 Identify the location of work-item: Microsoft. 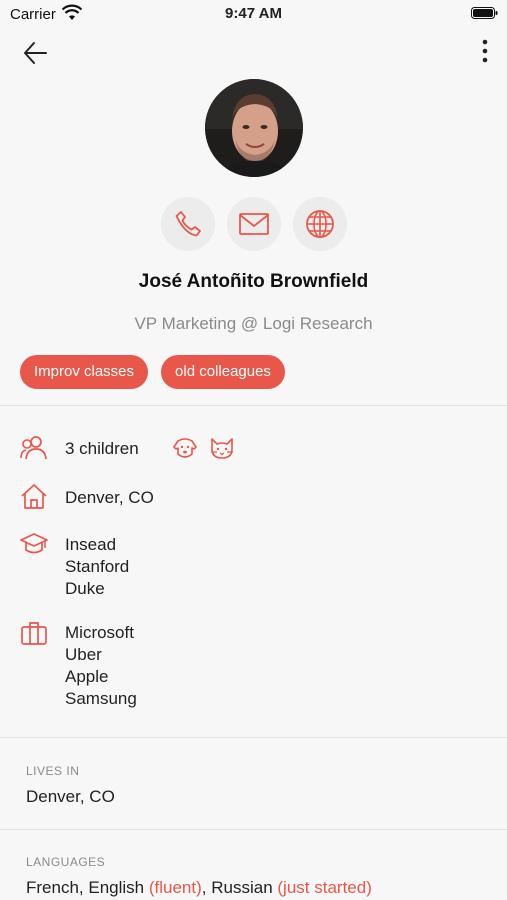
(99, 632).